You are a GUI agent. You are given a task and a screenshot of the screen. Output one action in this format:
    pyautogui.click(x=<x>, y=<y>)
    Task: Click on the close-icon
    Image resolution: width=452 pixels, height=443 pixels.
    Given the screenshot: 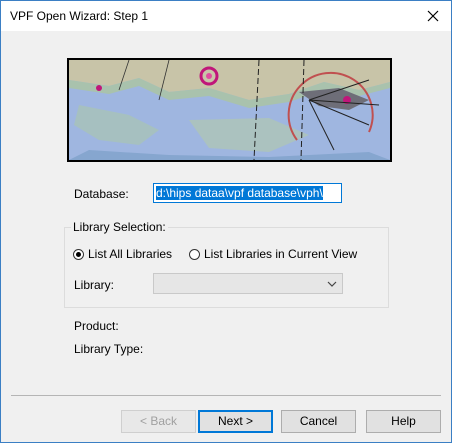 What is the action you would take?
    pyautogui.click(x=433, y=16)
    